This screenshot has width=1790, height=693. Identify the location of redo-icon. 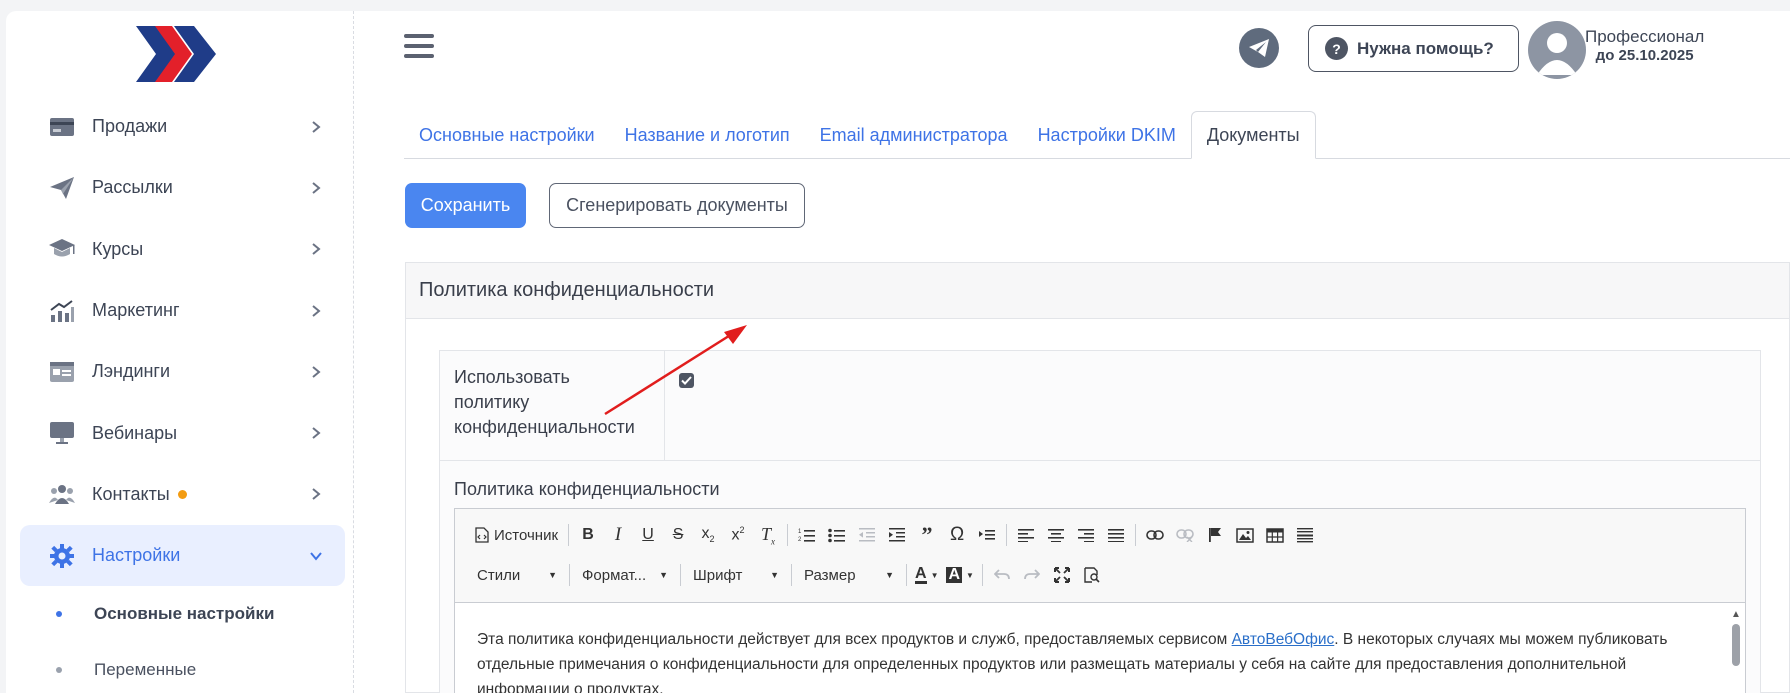
(1032, 574).